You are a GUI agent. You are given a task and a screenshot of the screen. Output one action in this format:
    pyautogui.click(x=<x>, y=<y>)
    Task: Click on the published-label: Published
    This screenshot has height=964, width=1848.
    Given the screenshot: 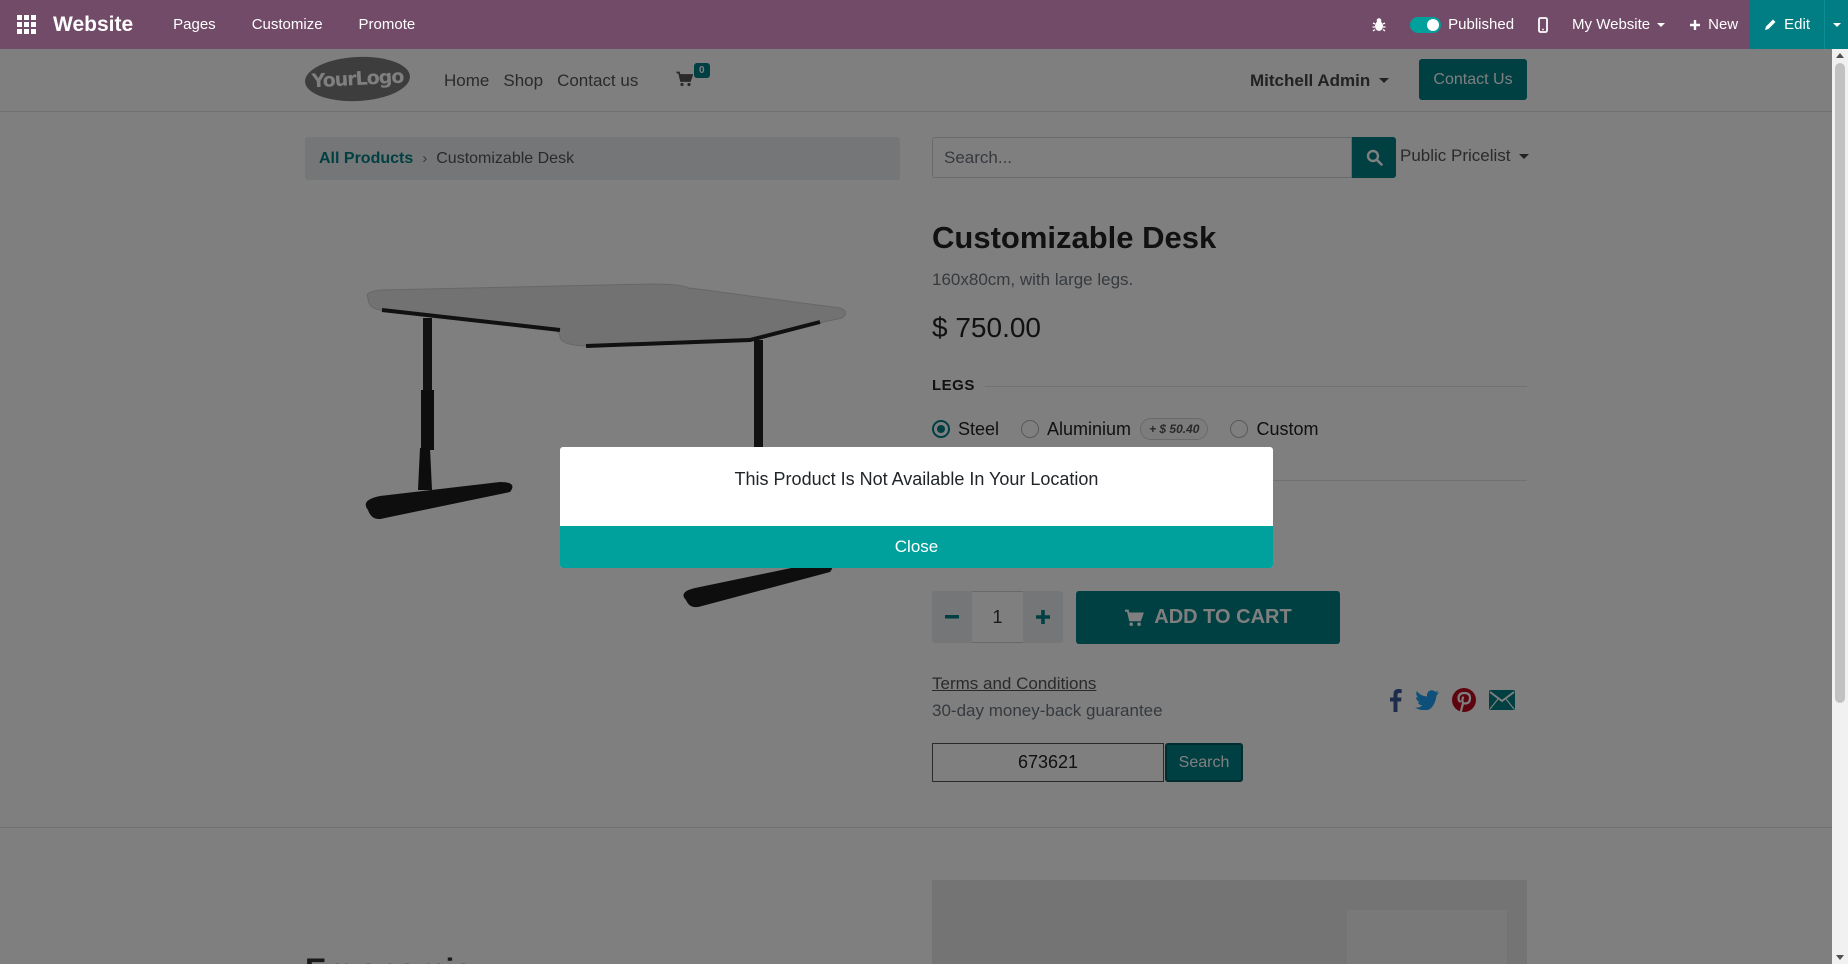 What is the action you would take?
    pyautogui.click(x=1481, y=24)
    